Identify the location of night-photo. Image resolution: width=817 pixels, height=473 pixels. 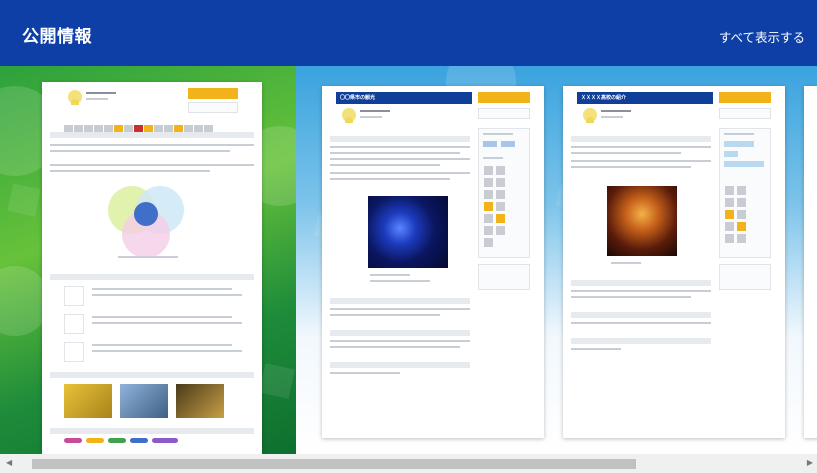
(408, 232).